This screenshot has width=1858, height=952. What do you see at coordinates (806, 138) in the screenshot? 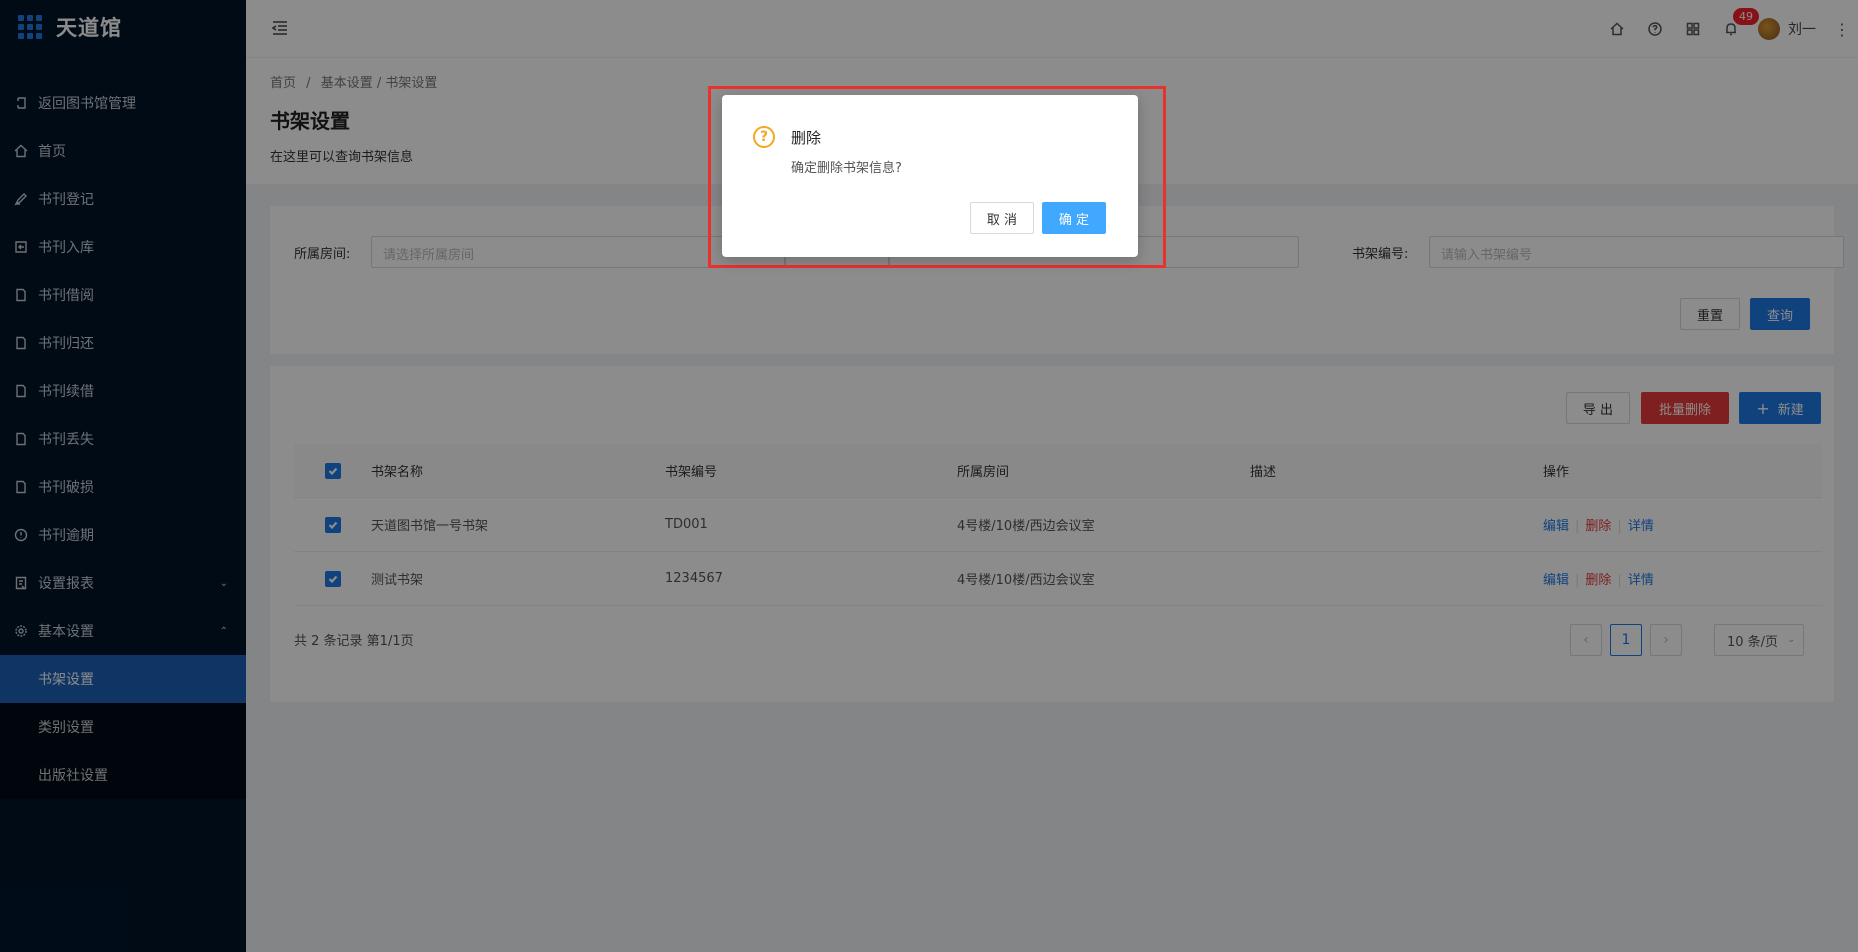
I see `modal-title: 删除` at bounding box center [806, 138].